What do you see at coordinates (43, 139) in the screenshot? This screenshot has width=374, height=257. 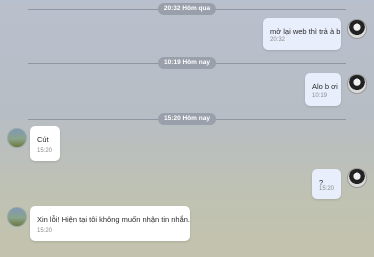 I see `message-text: Cút` at bounding box center [43, 139].